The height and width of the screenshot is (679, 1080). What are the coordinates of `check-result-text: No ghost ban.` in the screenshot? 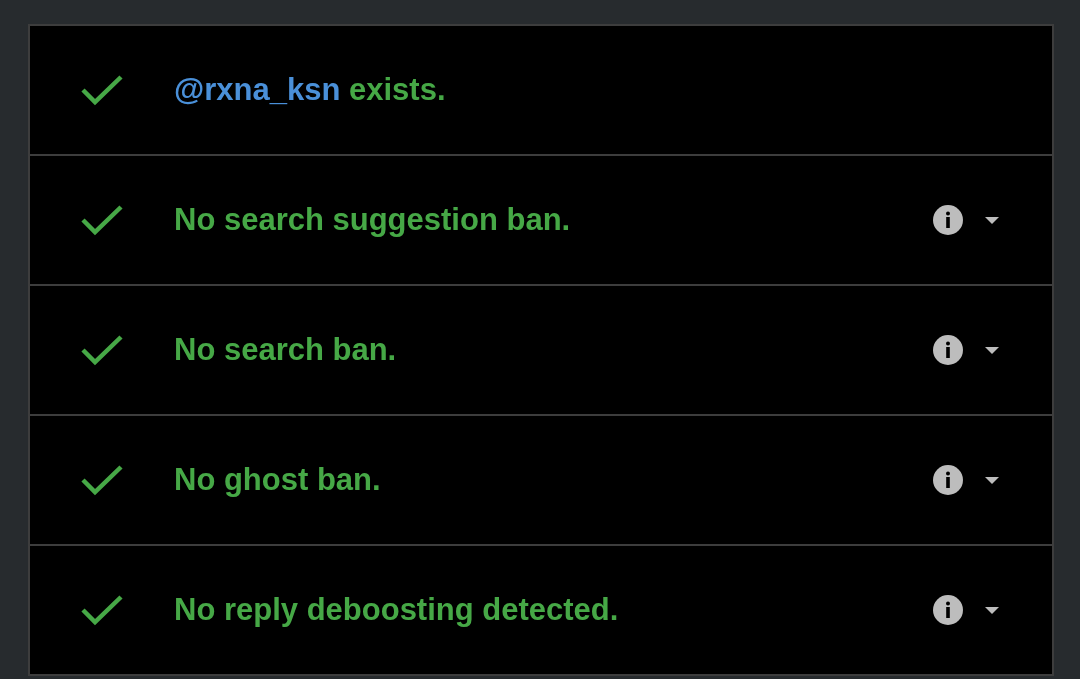 It's located at (277, 480).